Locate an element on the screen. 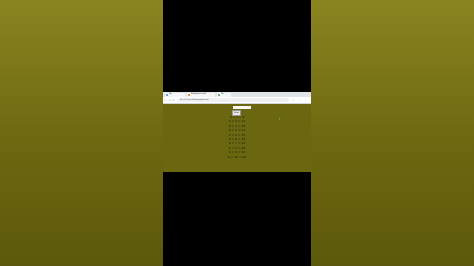 The image size is (474, 266). url-text: file:///C:/Users/Desktop/table.html is located at coordinates (194, 100).